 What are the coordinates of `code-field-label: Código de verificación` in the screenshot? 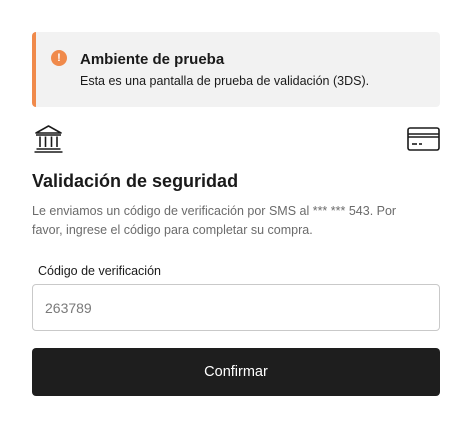 It's located at (99, 271).